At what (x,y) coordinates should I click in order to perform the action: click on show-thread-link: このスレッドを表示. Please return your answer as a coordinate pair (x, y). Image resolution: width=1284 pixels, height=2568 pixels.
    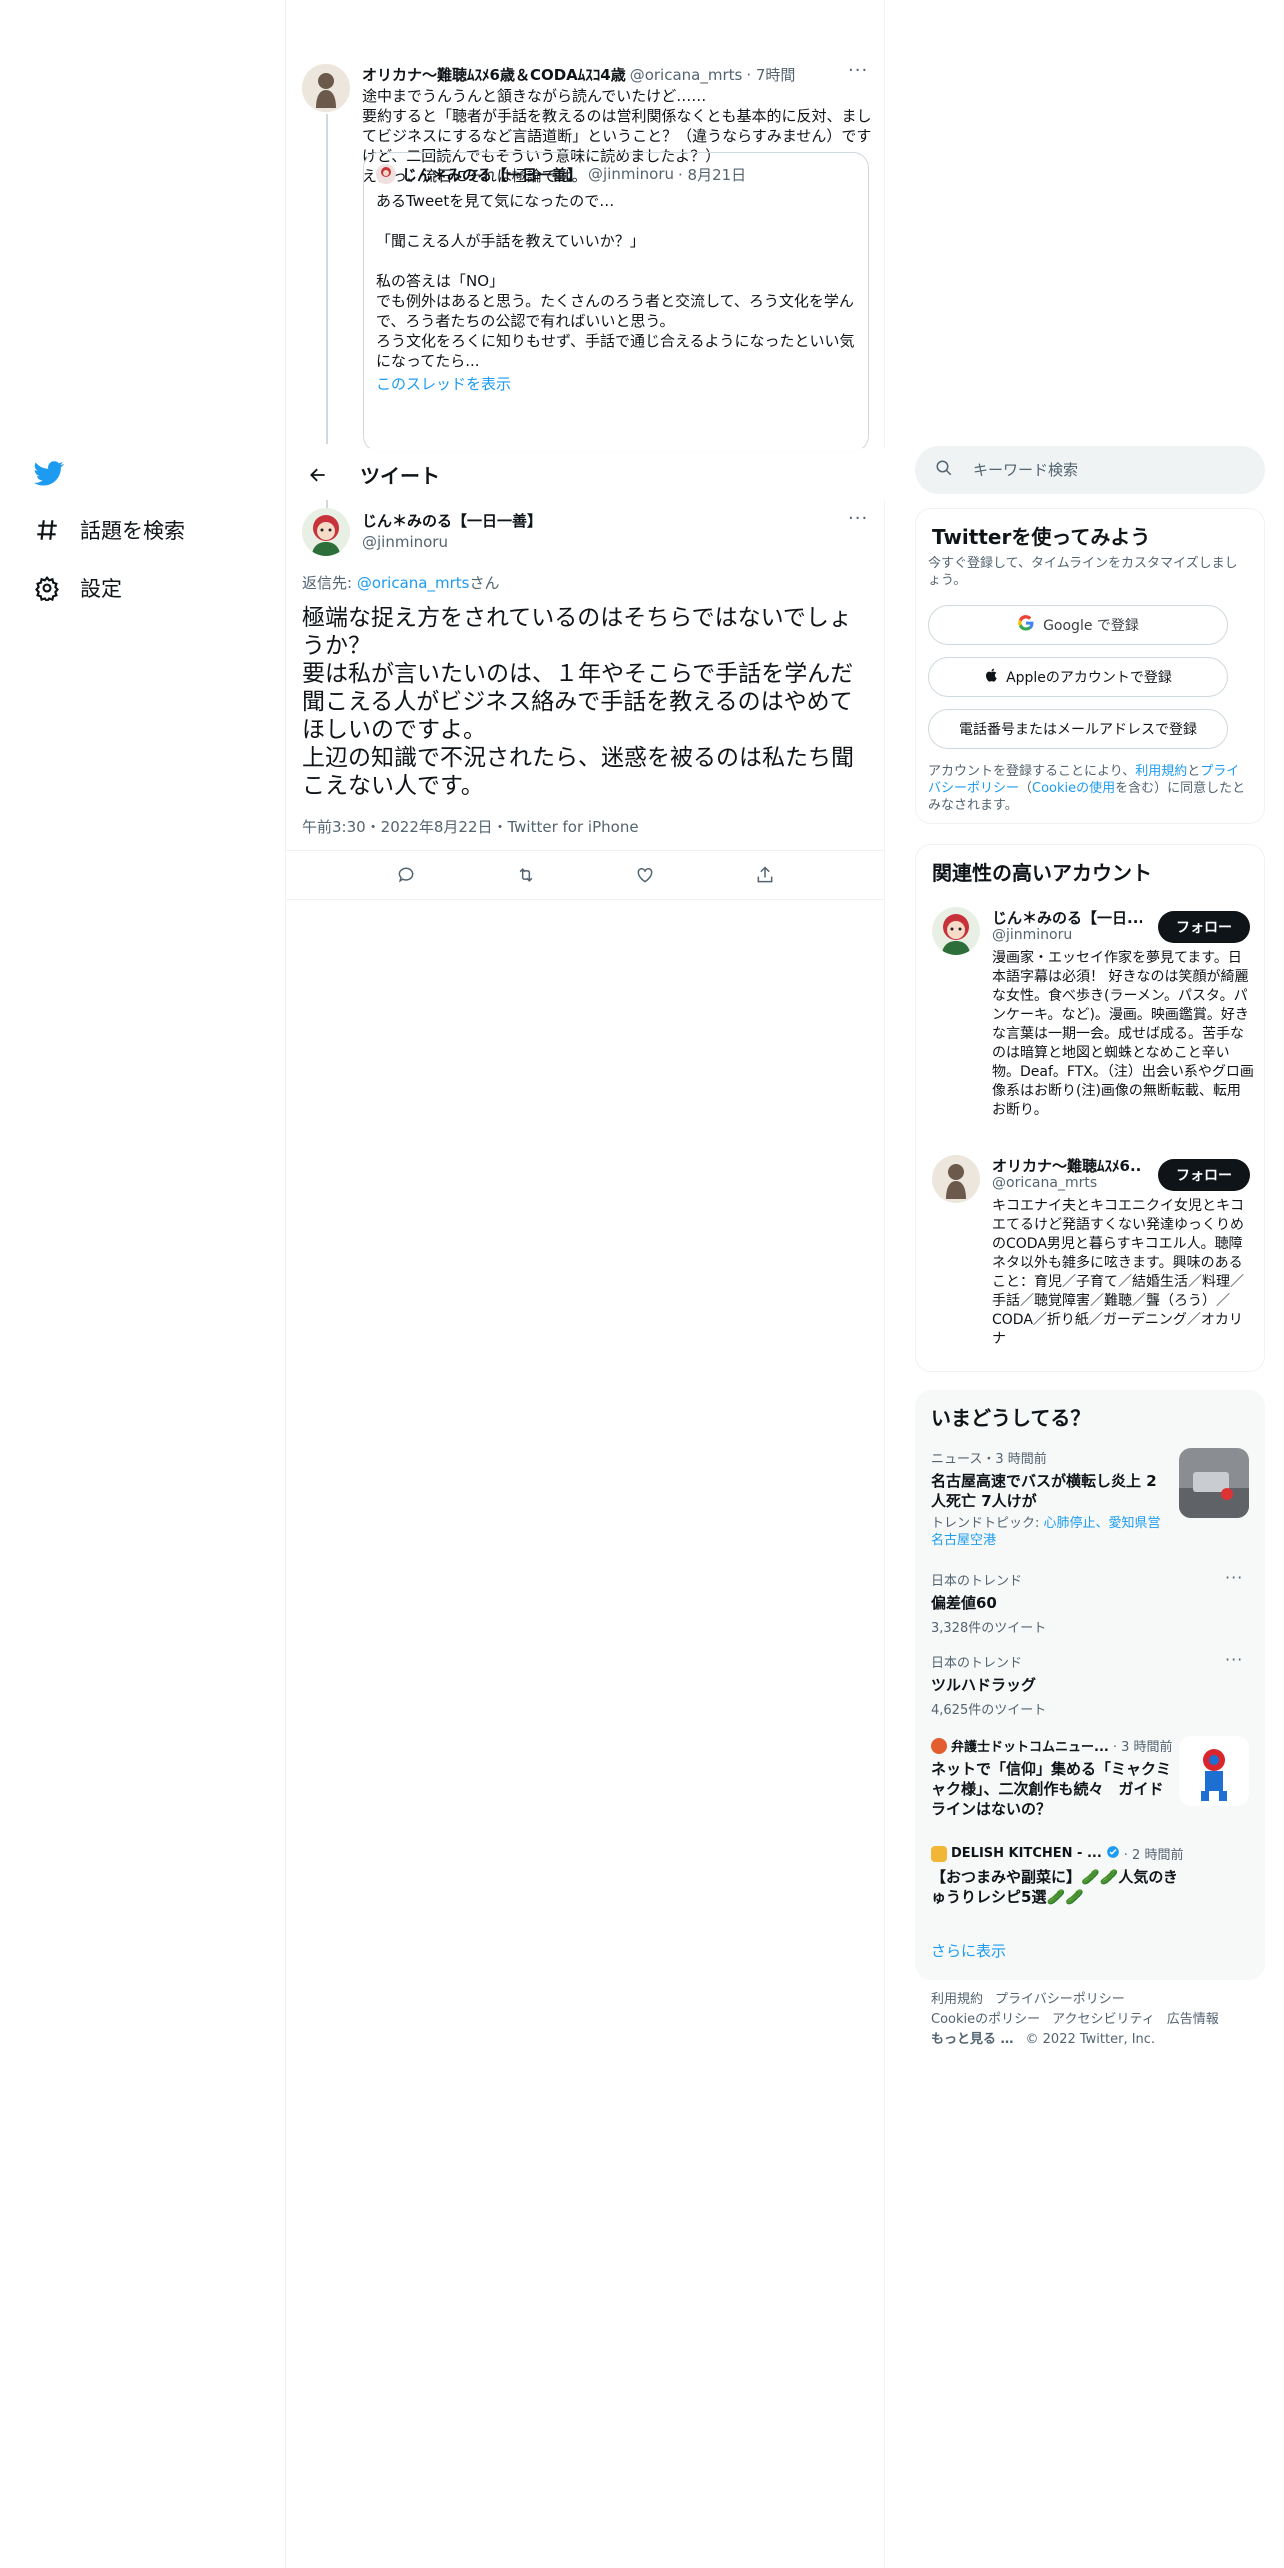
    Looking at the image, I should click on (616, 383).